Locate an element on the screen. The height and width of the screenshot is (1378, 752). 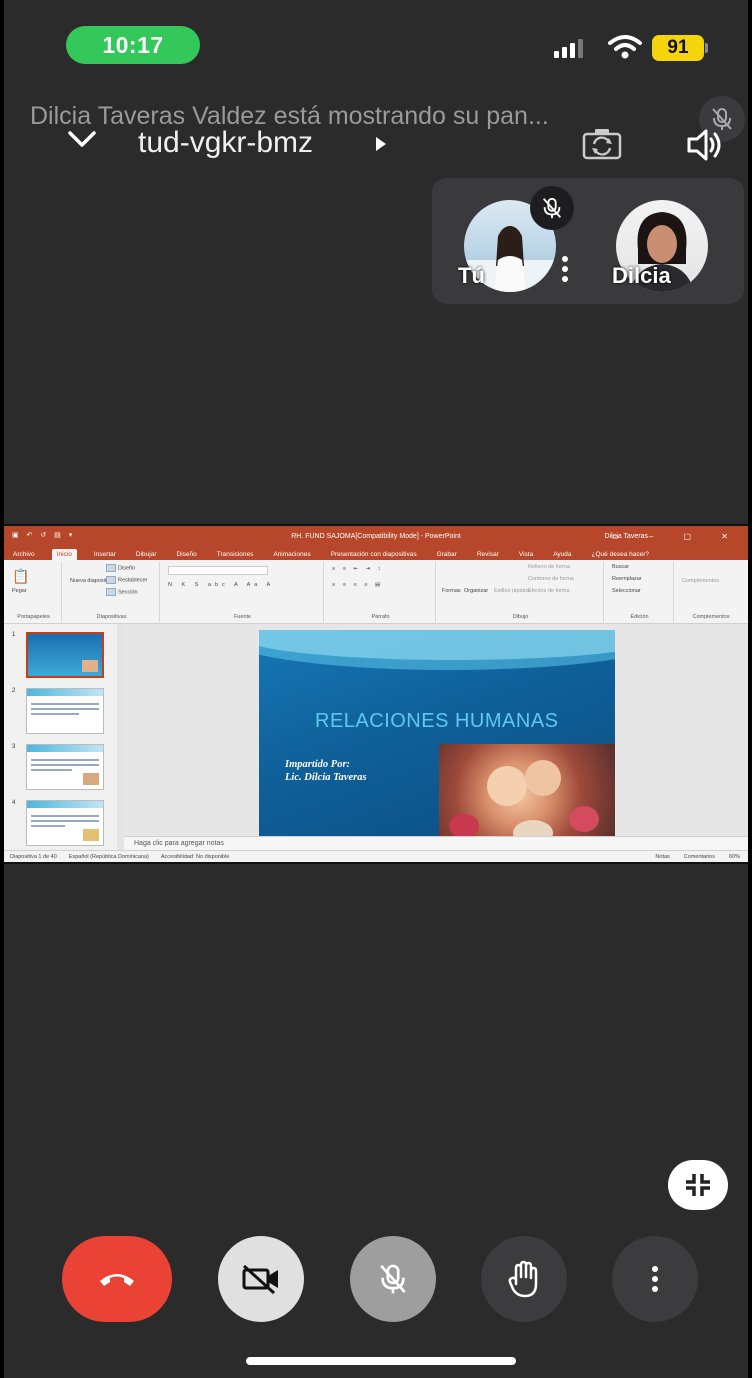
microphone-toggle-button is located at coordinates (393, 1279).